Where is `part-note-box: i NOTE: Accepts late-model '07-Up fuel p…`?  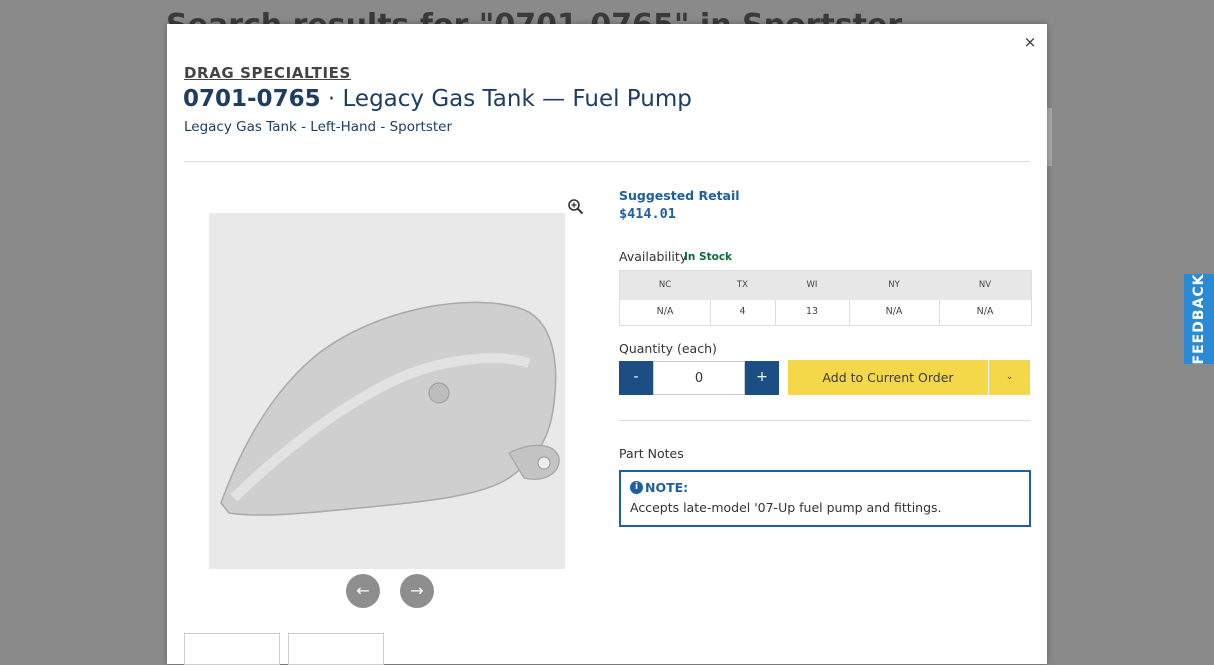 part-note-box: i NOTE: Accepts late-model '07-Up fuel p… is located at coordinates (825, 498).